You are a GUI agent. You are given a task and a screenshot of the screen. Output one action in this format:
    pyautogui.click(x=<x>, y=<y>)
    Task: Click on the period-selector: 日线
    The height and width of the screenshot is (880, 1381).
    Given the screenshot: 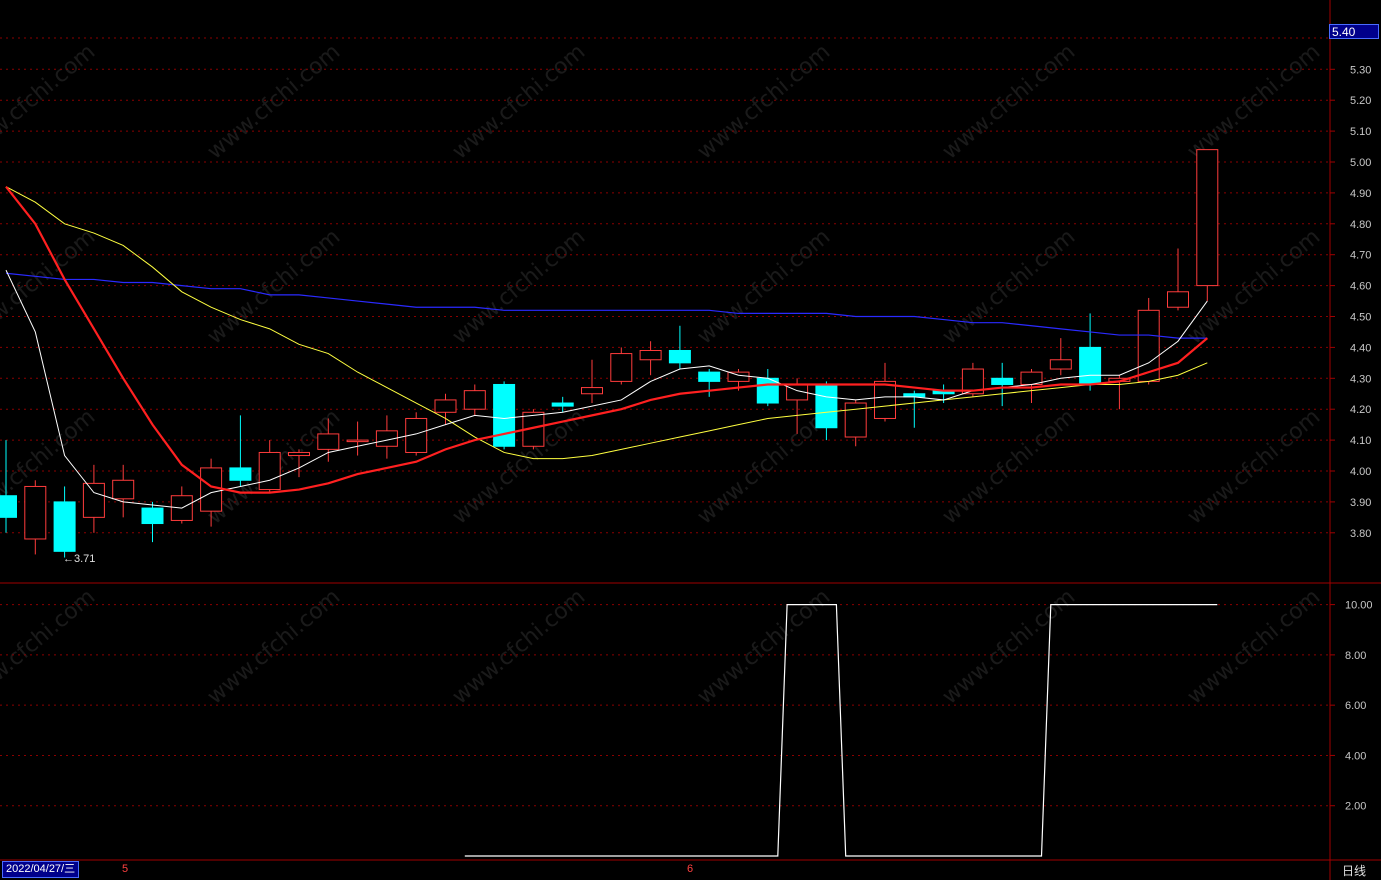 What is the action you would take?
    pyautogui.click(x=1354, y=870)
    